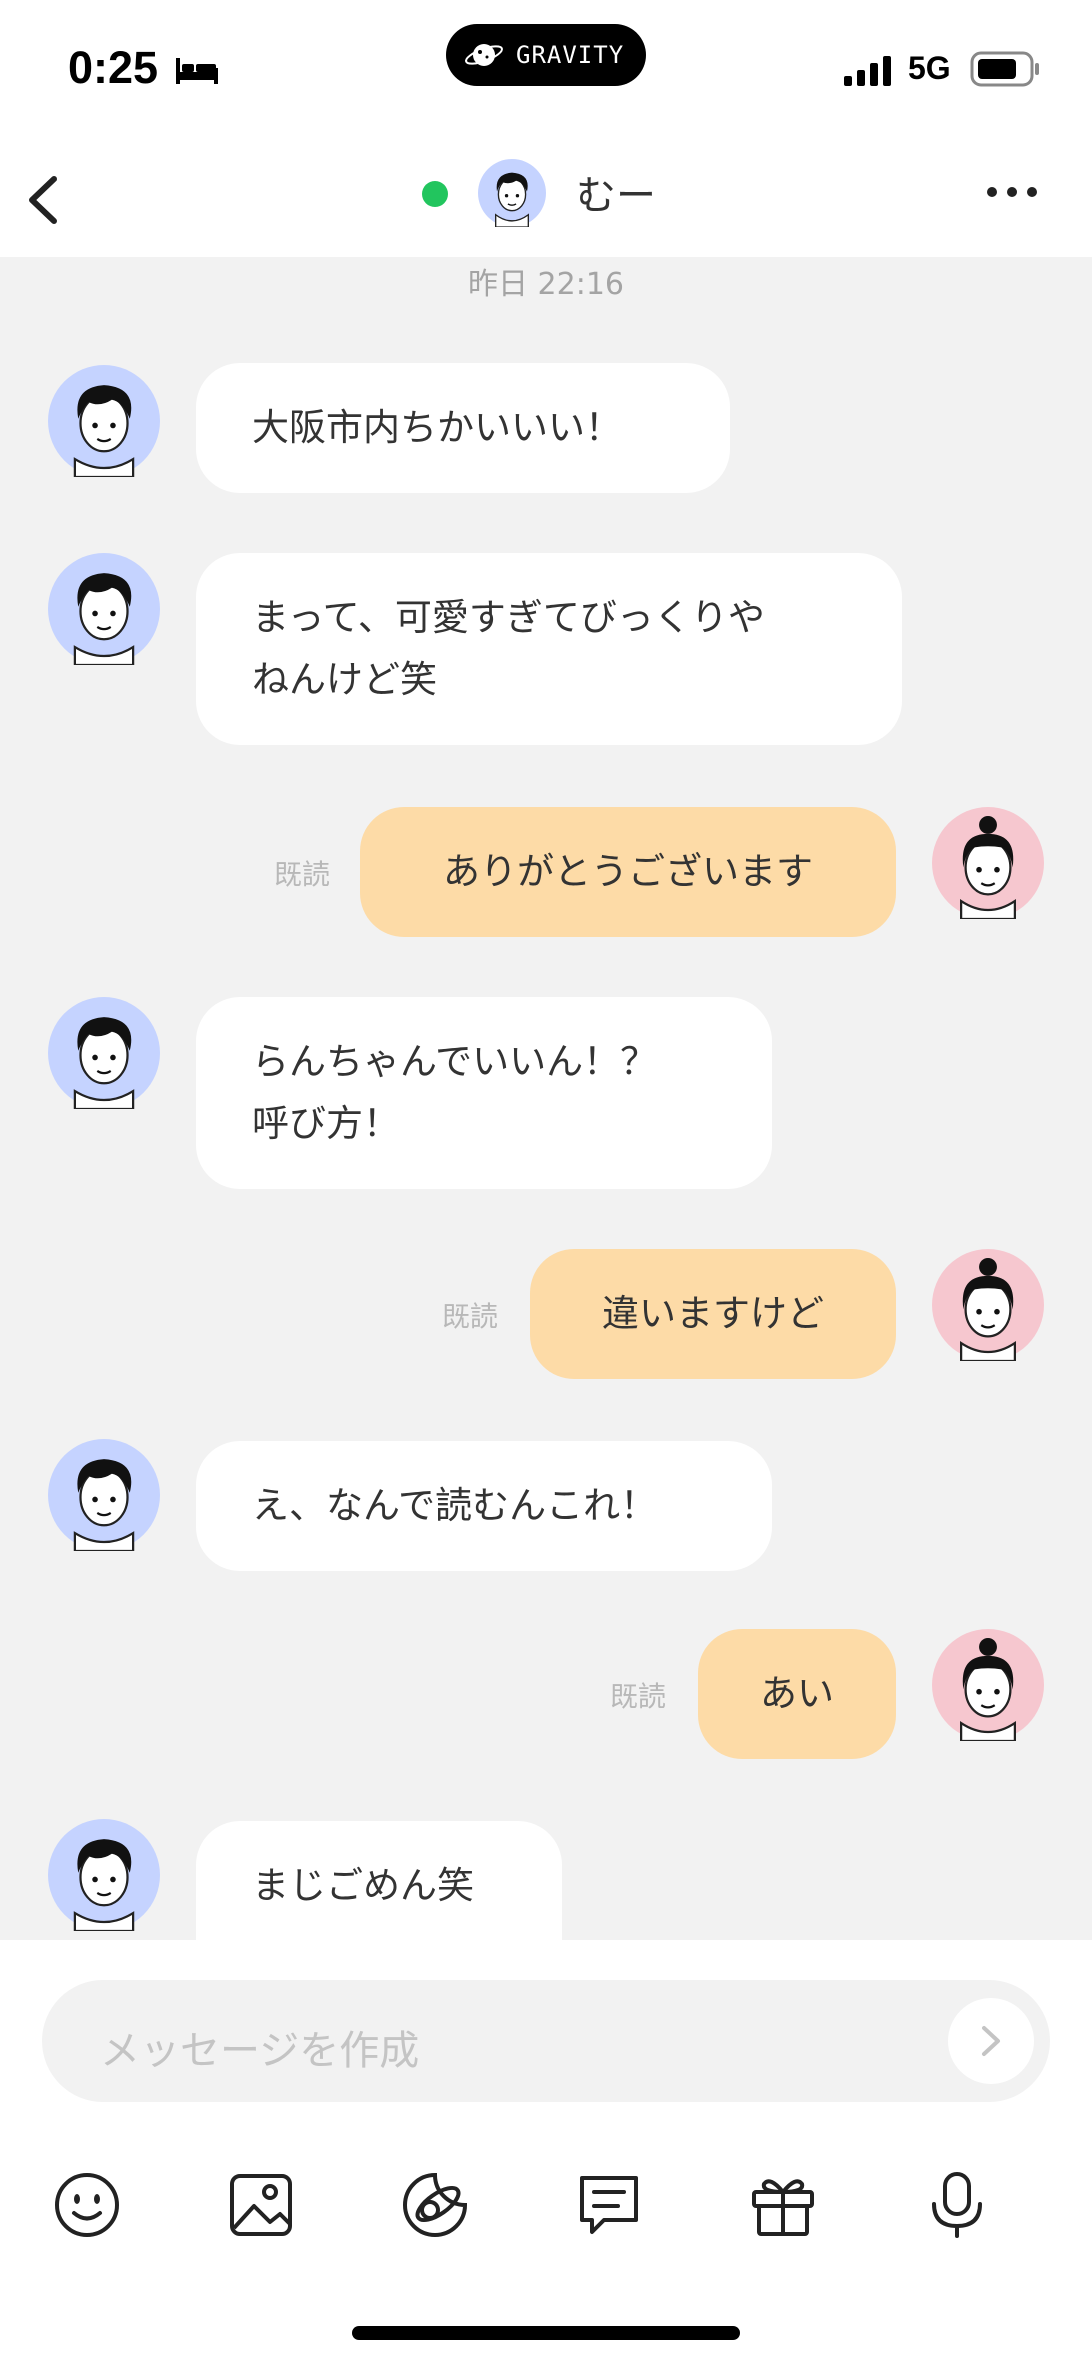 The height and width of the screenshot is (2364, 1092). I want to click on network-type: 5G, so click(929, 68).